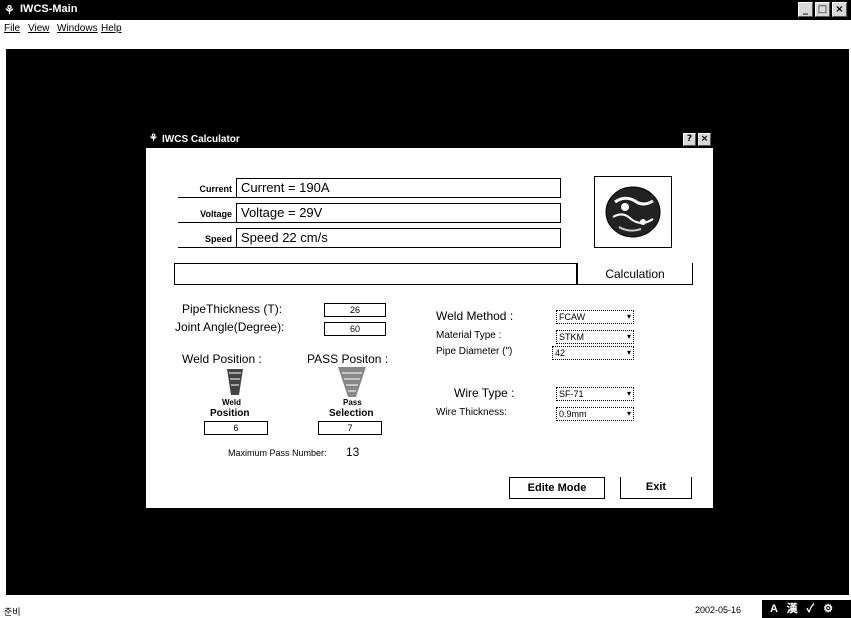 The image size is (851, 618). What do you see at coordinates (806, 609) in the screenshot?
I see `ime-tray: A 漢 ✓ ⚙` at bounding box center [806, 609].